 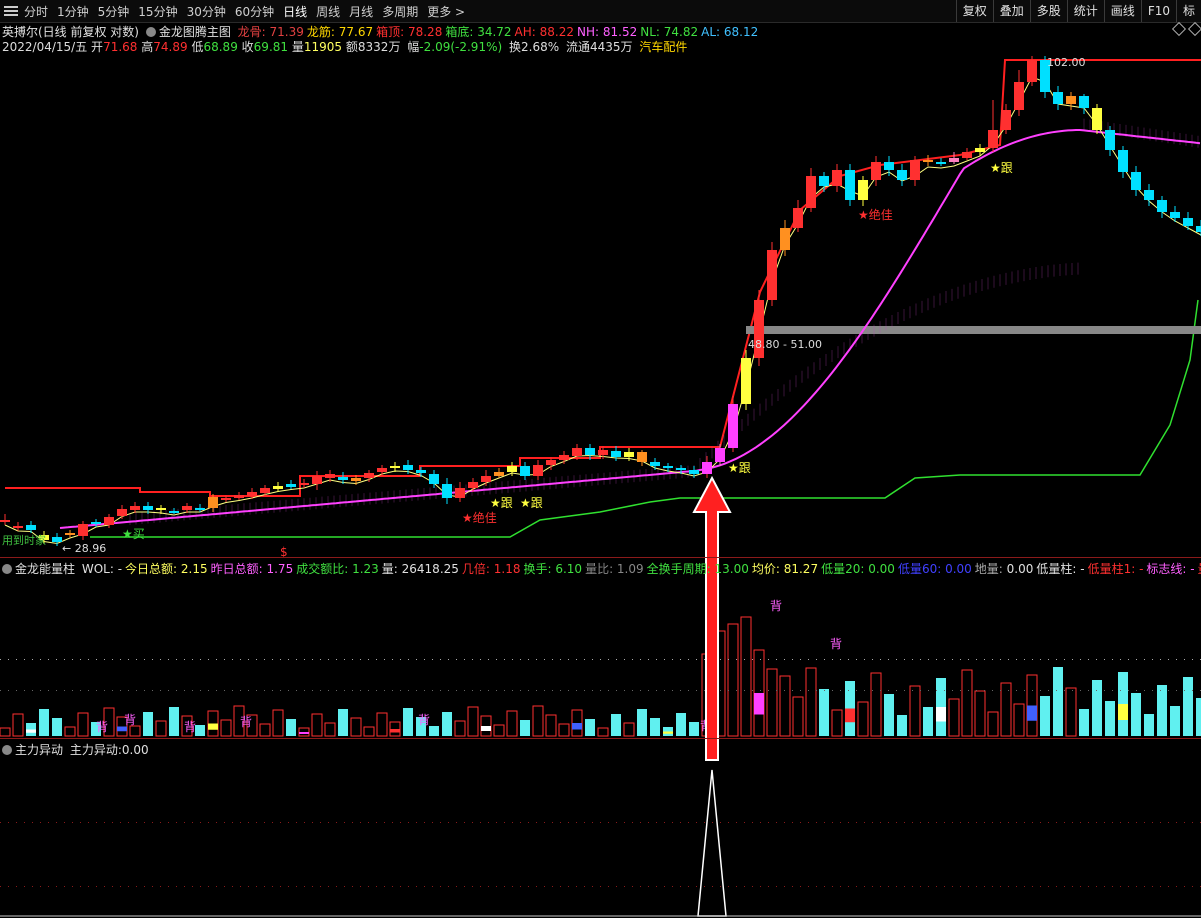 What do you see at coordinates (120, 569) in the screenshot?
I see `vol-item-value-0: -` at bounding box center [120, 569].